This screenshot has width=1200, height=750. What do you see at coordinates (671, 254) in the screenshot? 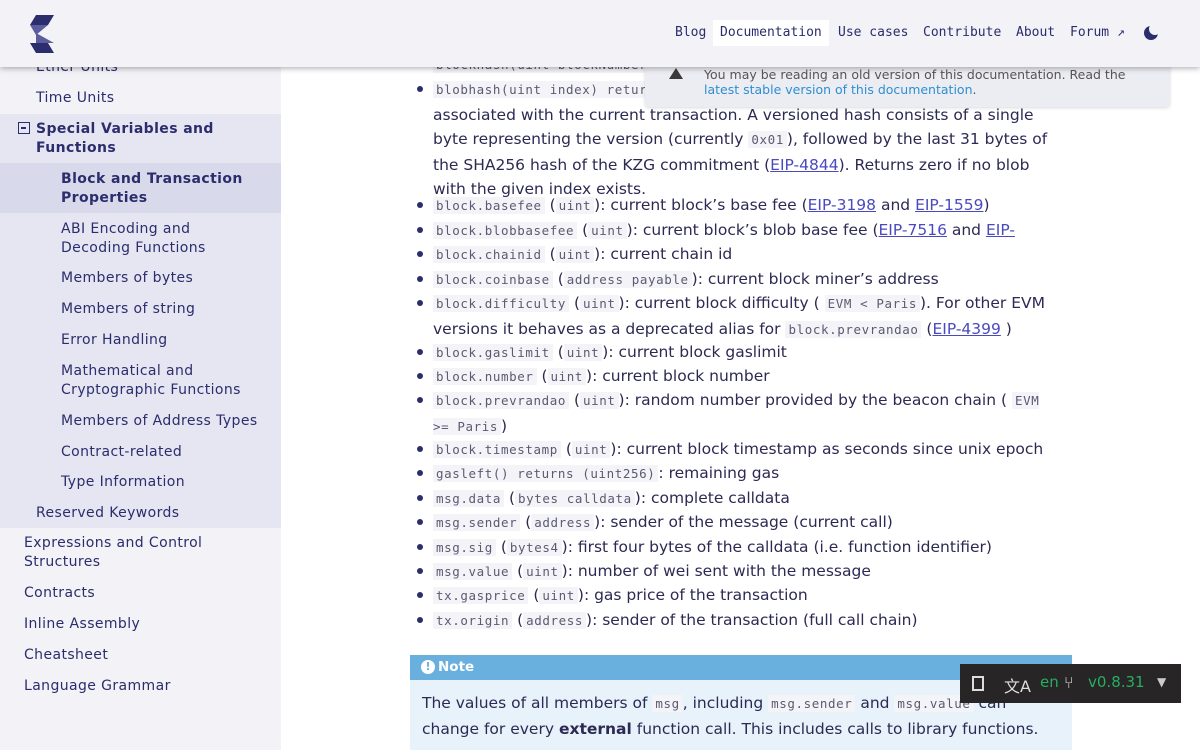
I see `desc-text: current chain id` at bounding box center [671, 254].